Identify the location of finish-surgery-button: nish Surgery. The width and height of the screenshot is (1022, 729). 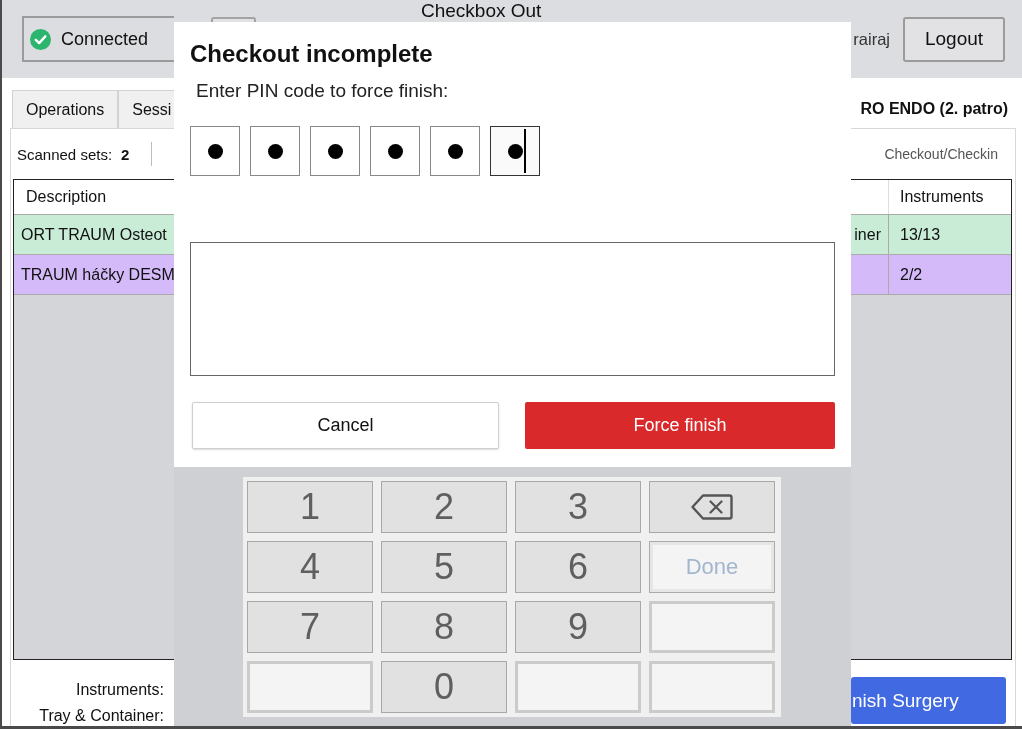
(928, 700).